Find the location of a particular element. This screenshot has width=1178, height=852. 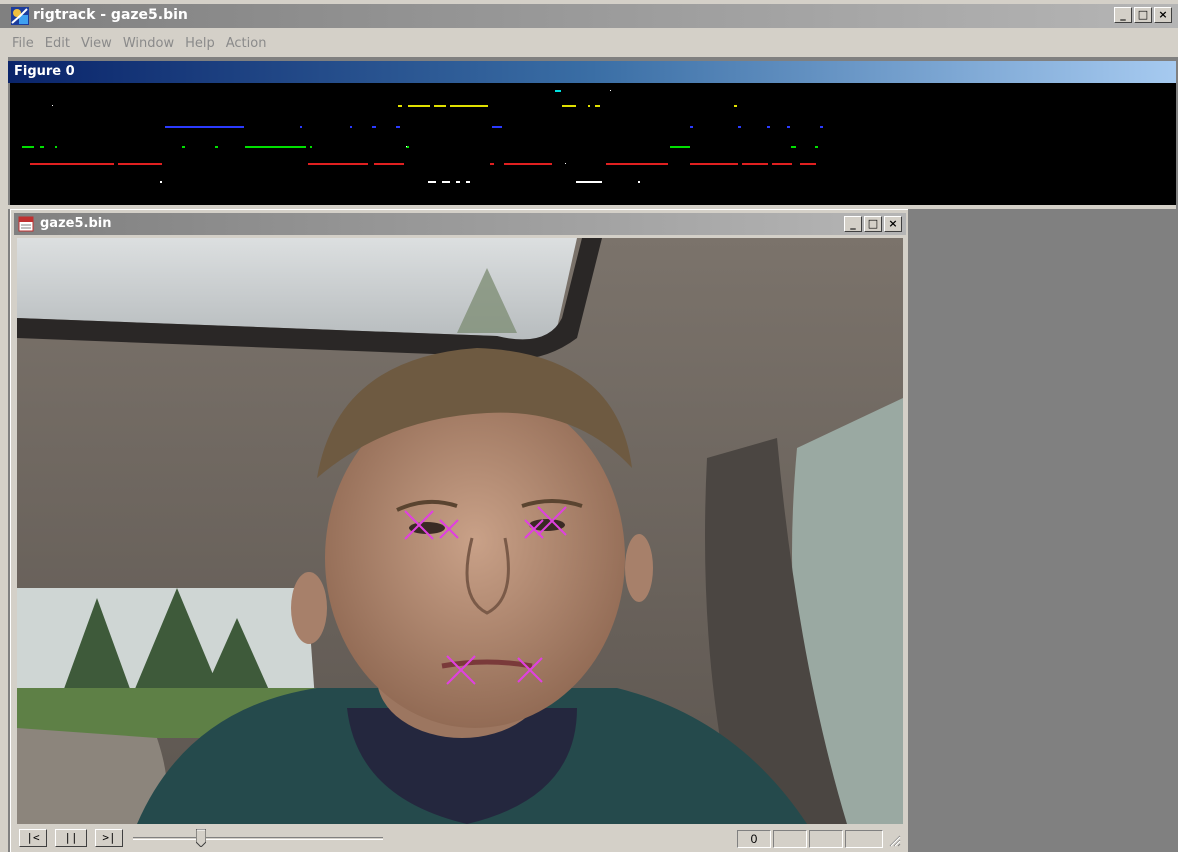

figure-window-titlebar: Figure 0 is located at coordinates (592, 72).